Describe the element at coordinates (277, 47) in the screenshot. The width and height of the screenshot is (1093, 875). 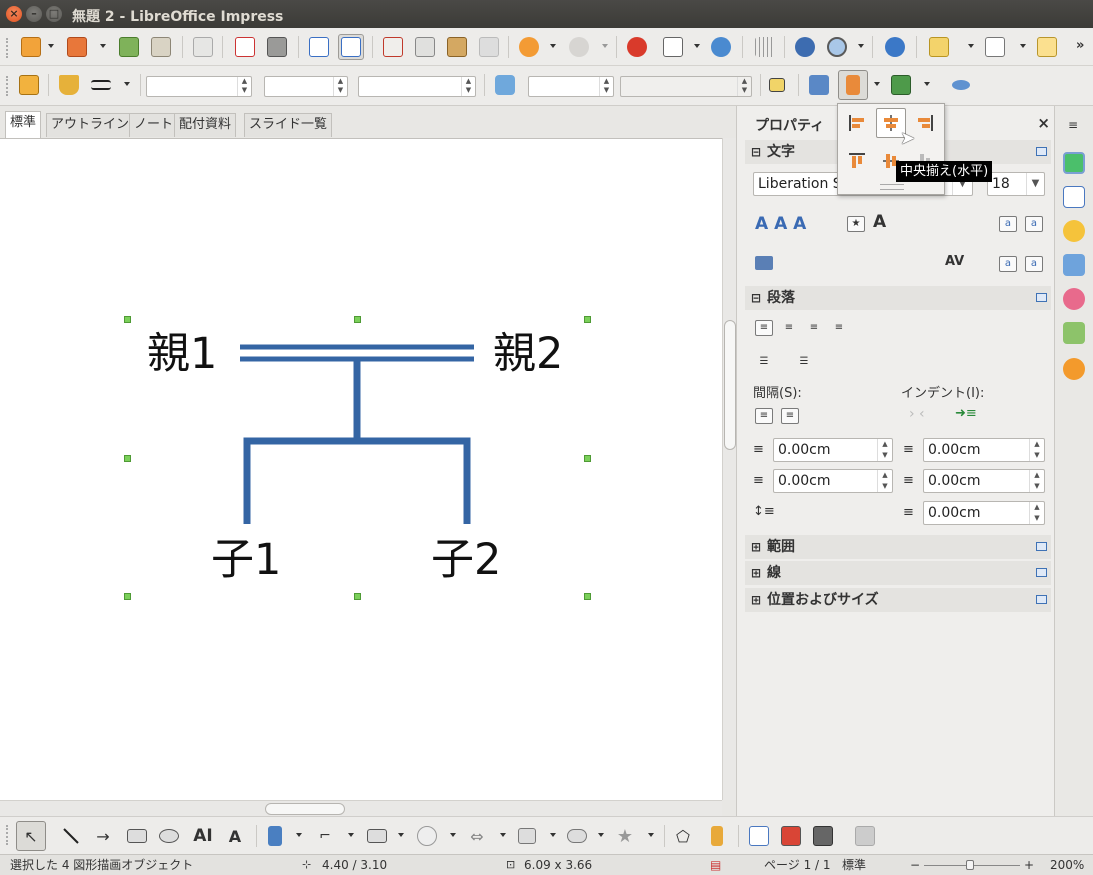
I see `print-icon` at that location.